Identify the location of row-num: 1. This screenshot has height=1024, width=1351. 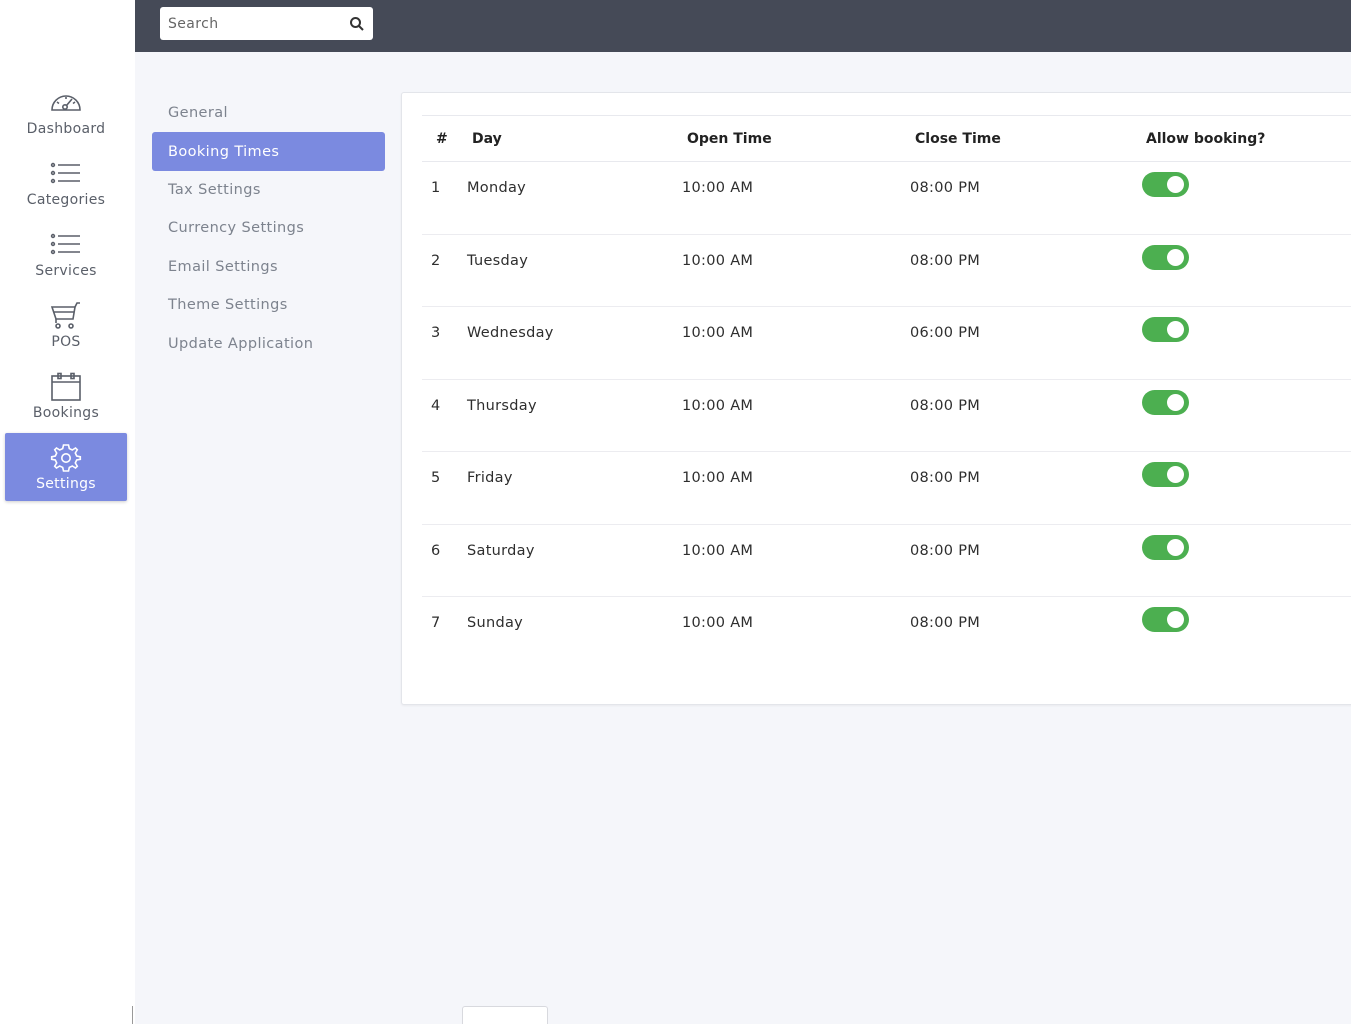
(436, 188).